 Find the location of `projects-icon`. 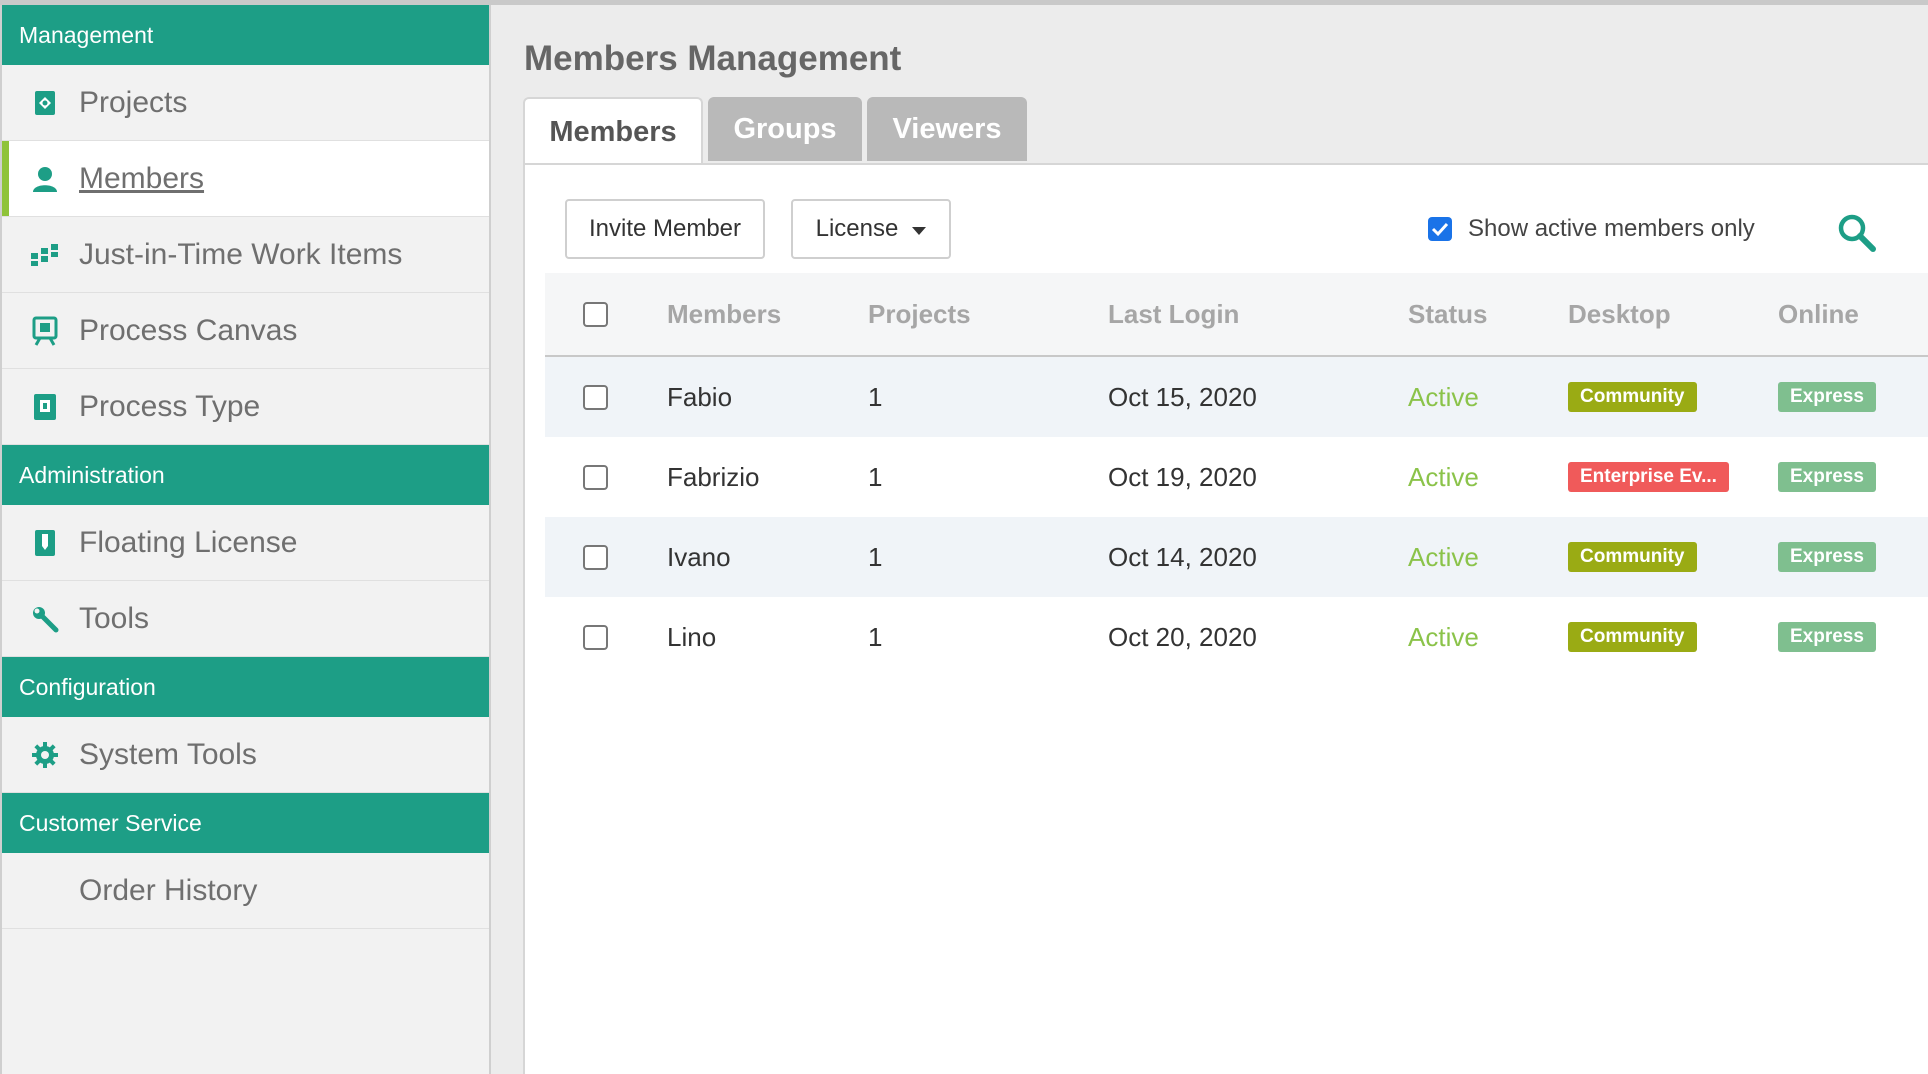

projects-icon is located at coordinates (45, 103).